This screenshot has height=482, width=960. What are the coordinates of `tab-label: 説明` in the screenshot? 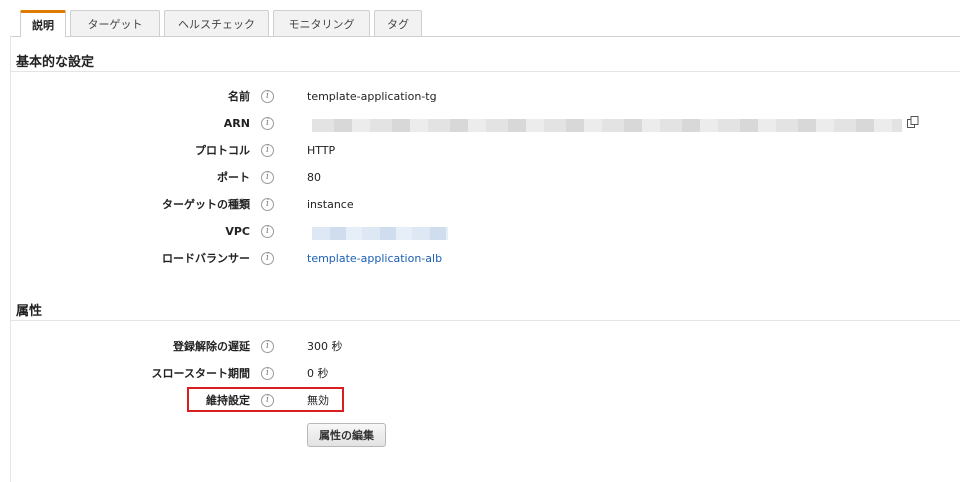 It's located at (43, 25).